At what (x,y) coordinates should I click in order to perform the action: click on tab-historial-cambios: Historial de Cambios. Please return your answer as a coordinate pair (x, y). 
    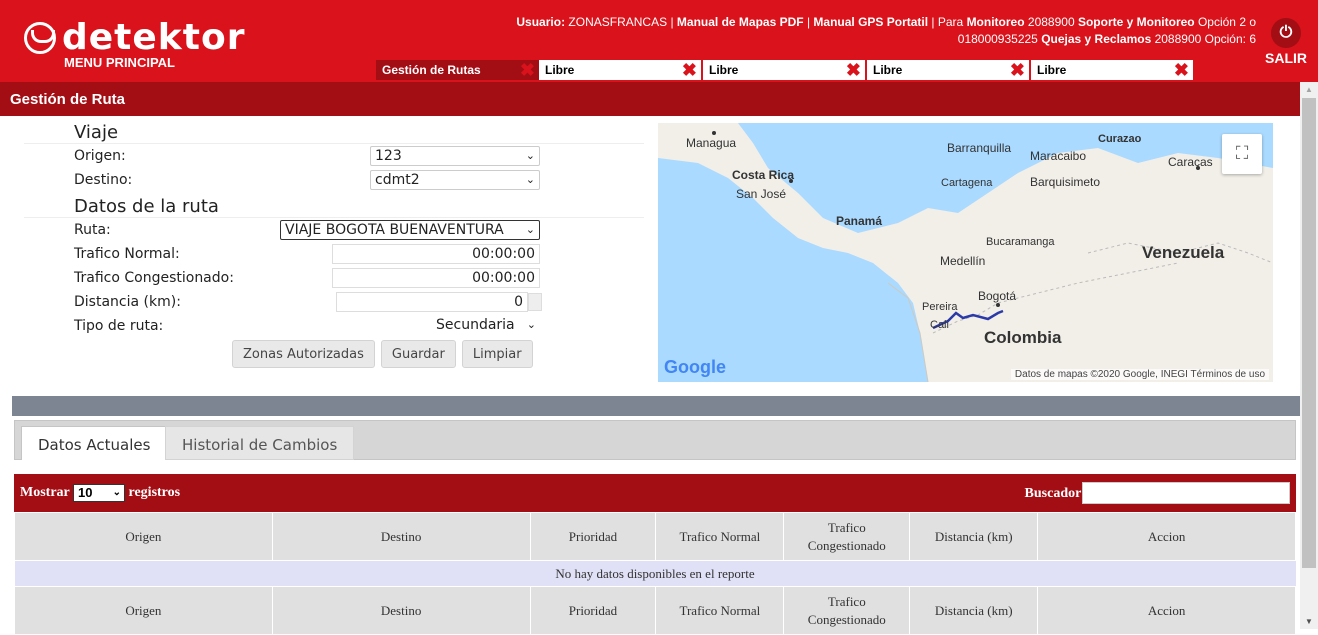
    Looking at the image, I should click on (260, 443).